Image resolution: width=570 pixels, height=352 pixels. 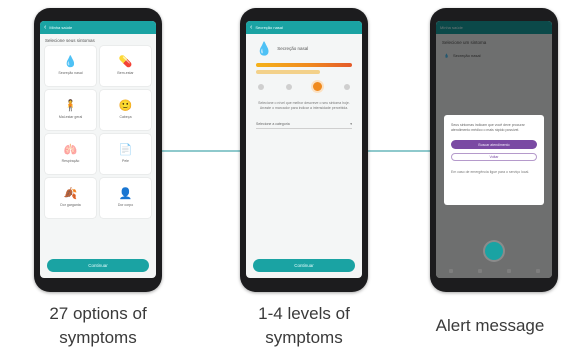 I want to click on category-select-label: Selecione a categoria, so click(x=273, y=123).